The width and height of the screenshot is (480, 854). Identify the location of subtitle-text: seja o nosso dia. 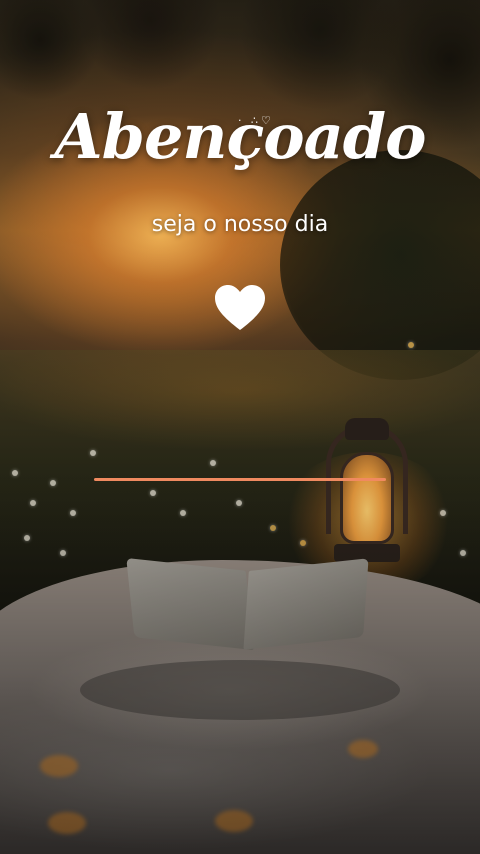
(240, 224).